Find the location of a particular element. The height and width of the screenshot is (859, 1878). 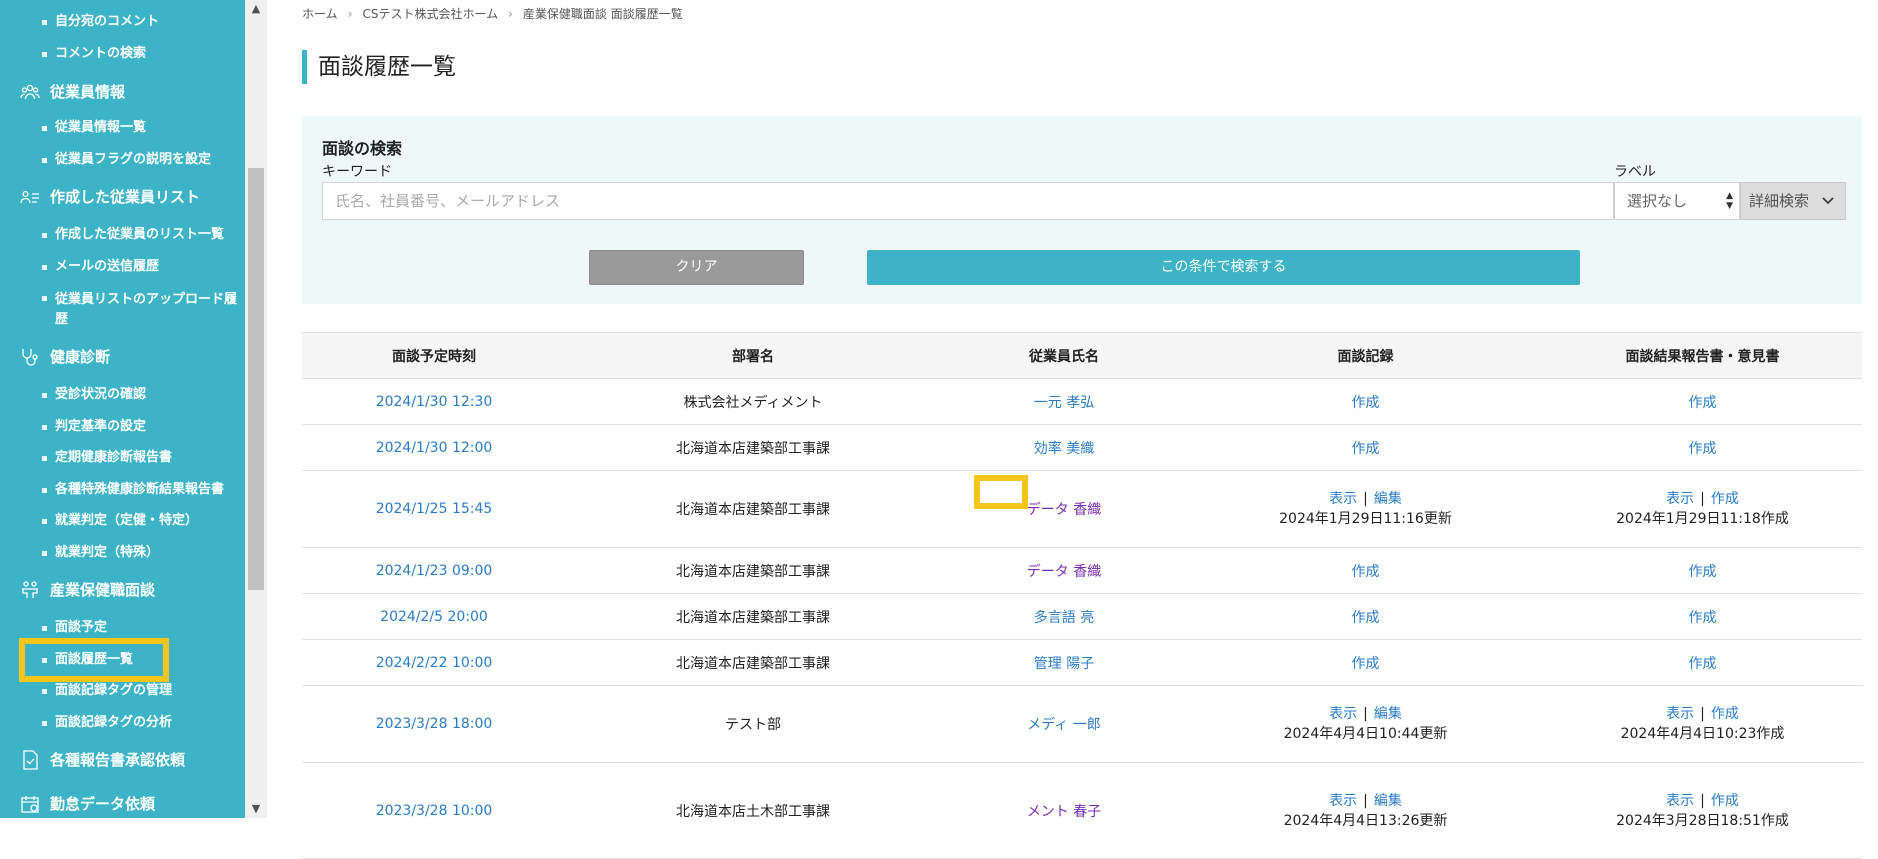

time-link: 2024/1/23 09:00 is located at coordinates (434, 571).